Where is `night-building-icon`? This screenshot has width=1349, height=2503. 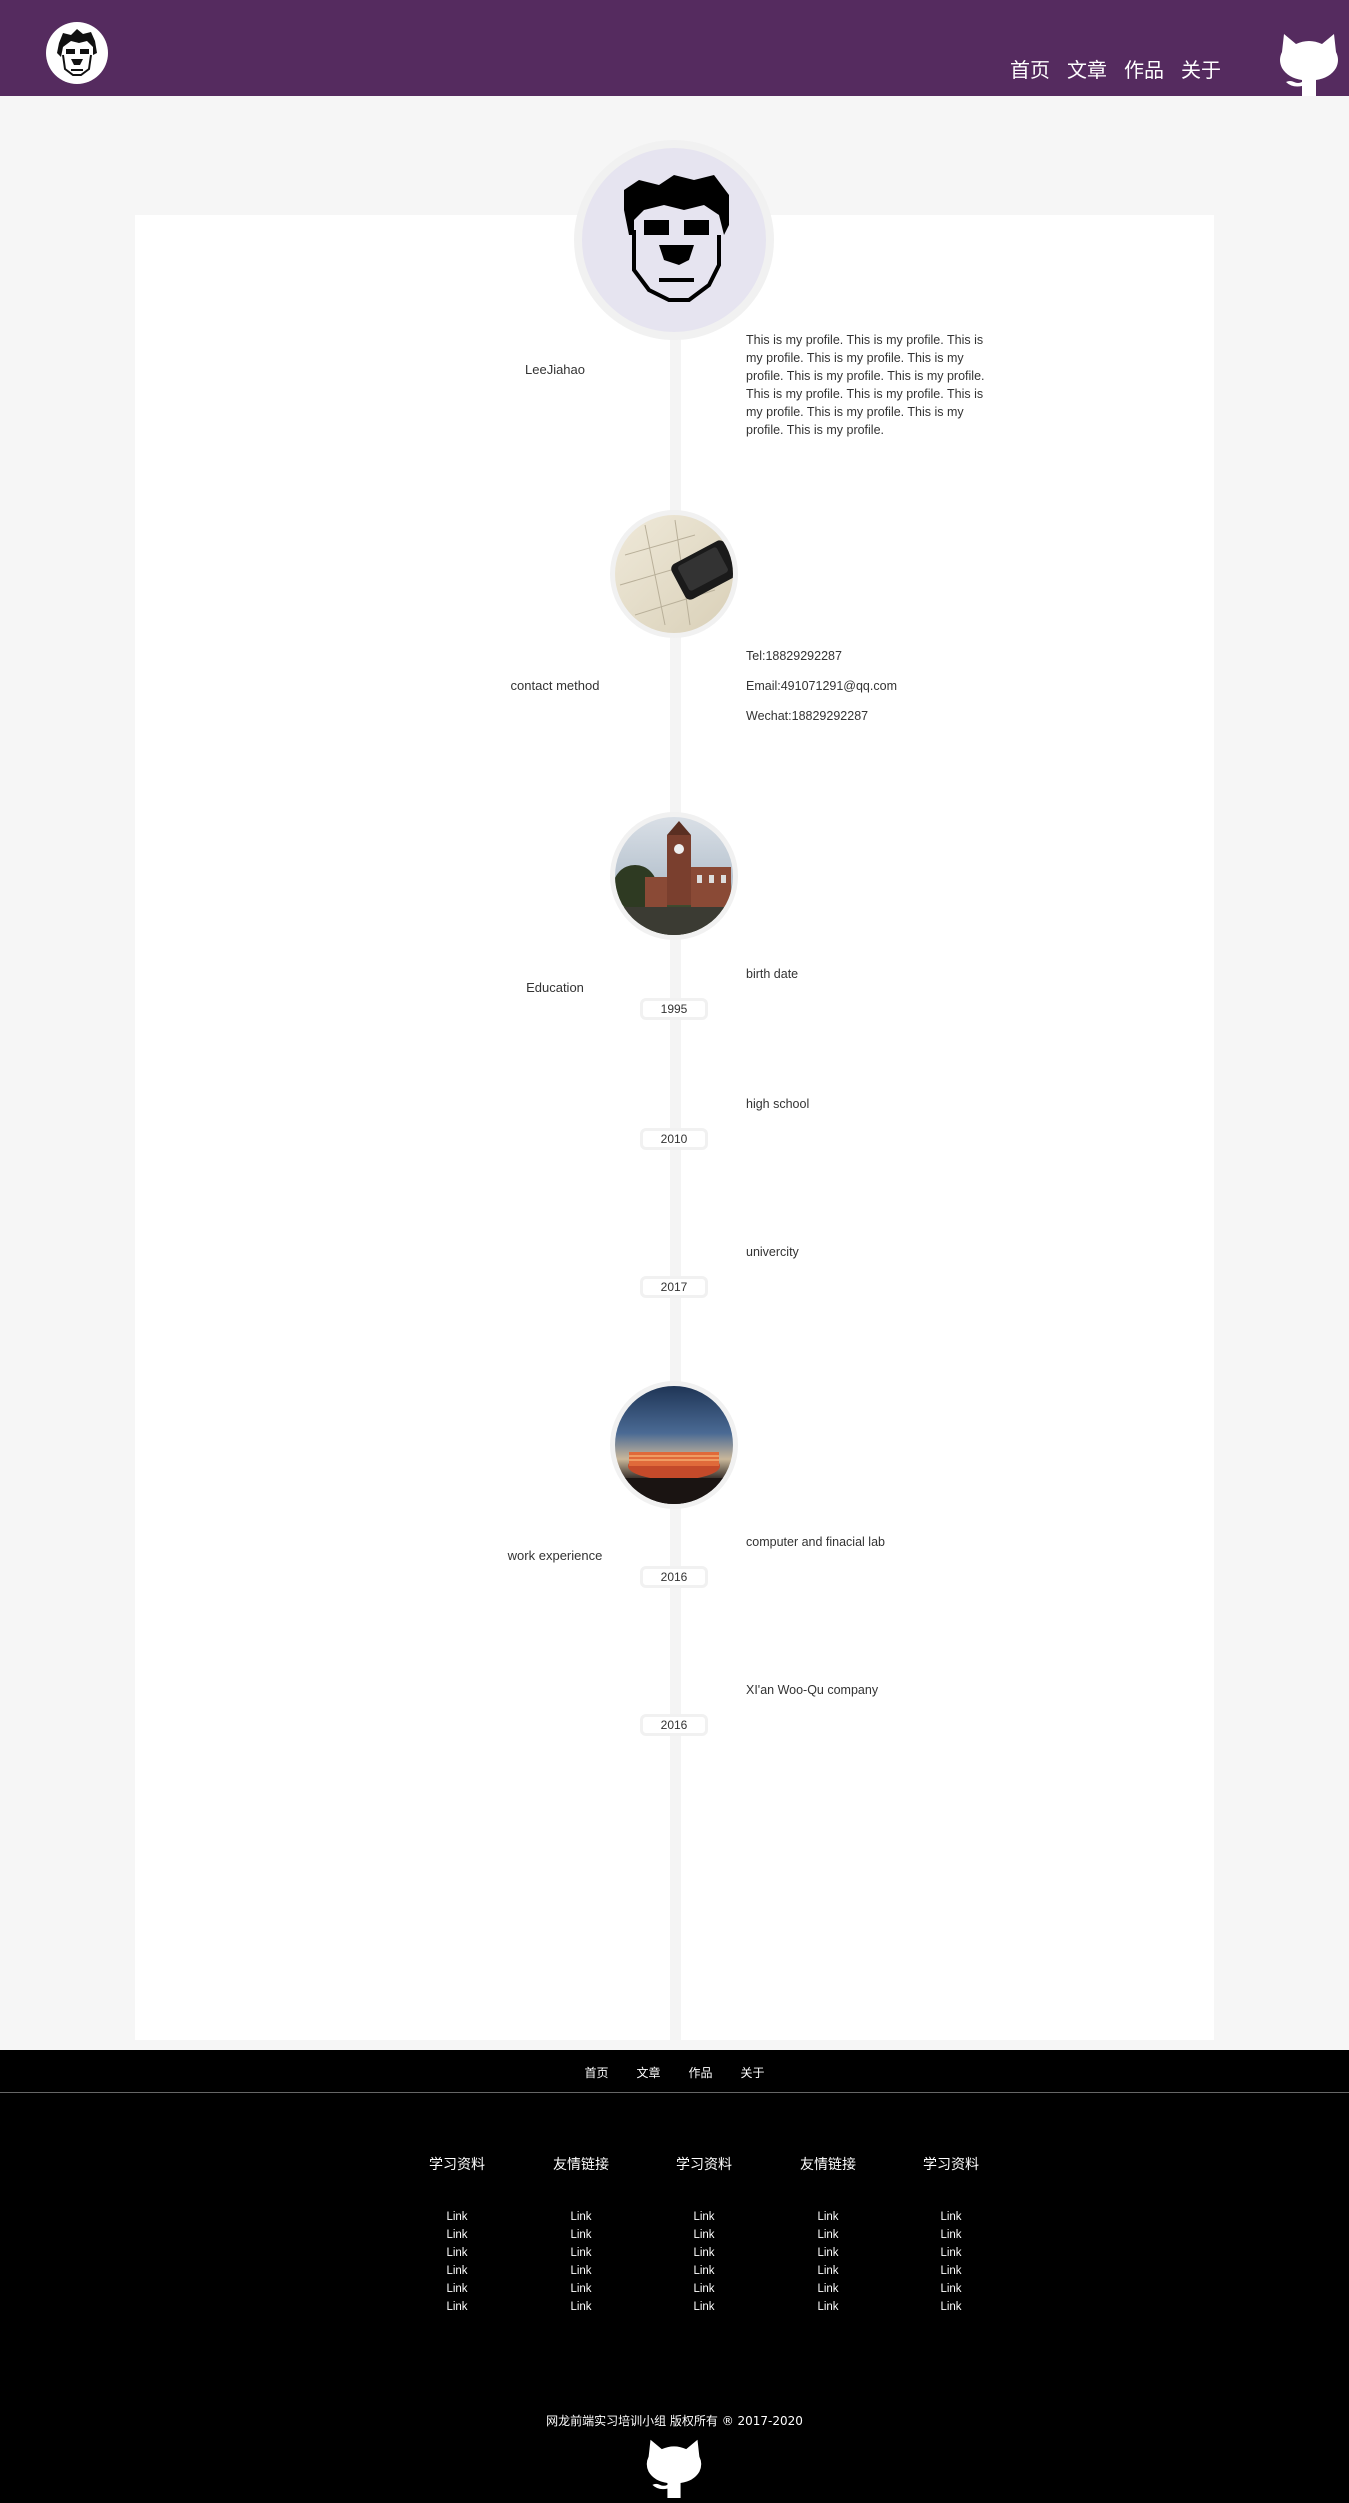
night-building-icon is located at coordinates (674, 1478).